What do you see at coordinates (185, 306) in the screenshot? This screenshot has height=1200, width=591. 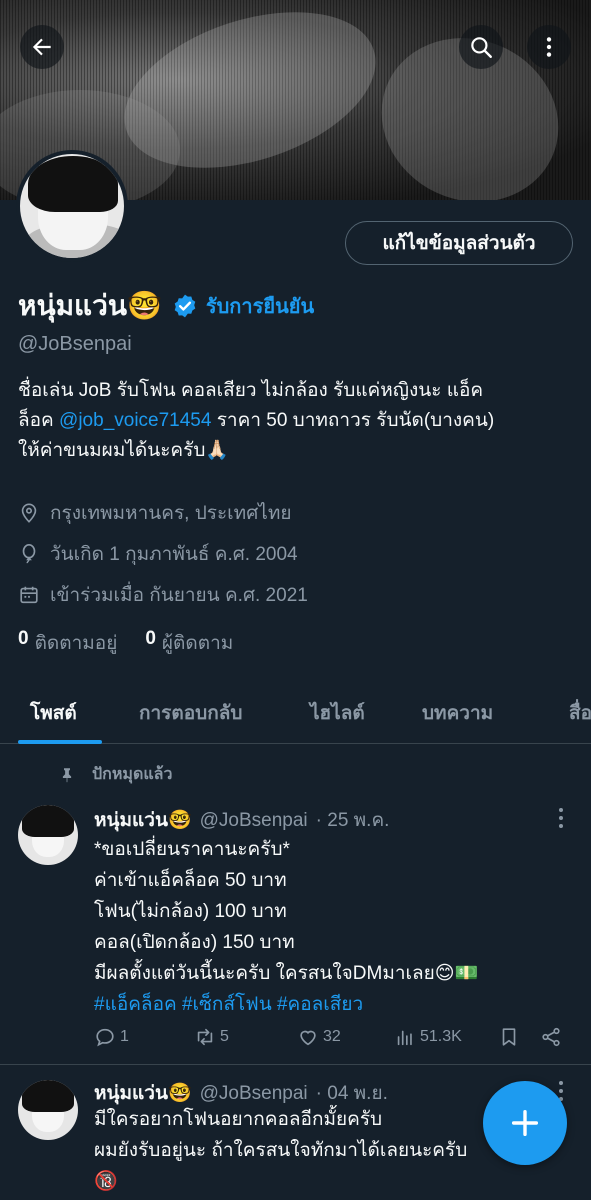 I see `verified-badge-icon` at bounding box center [185, 306].